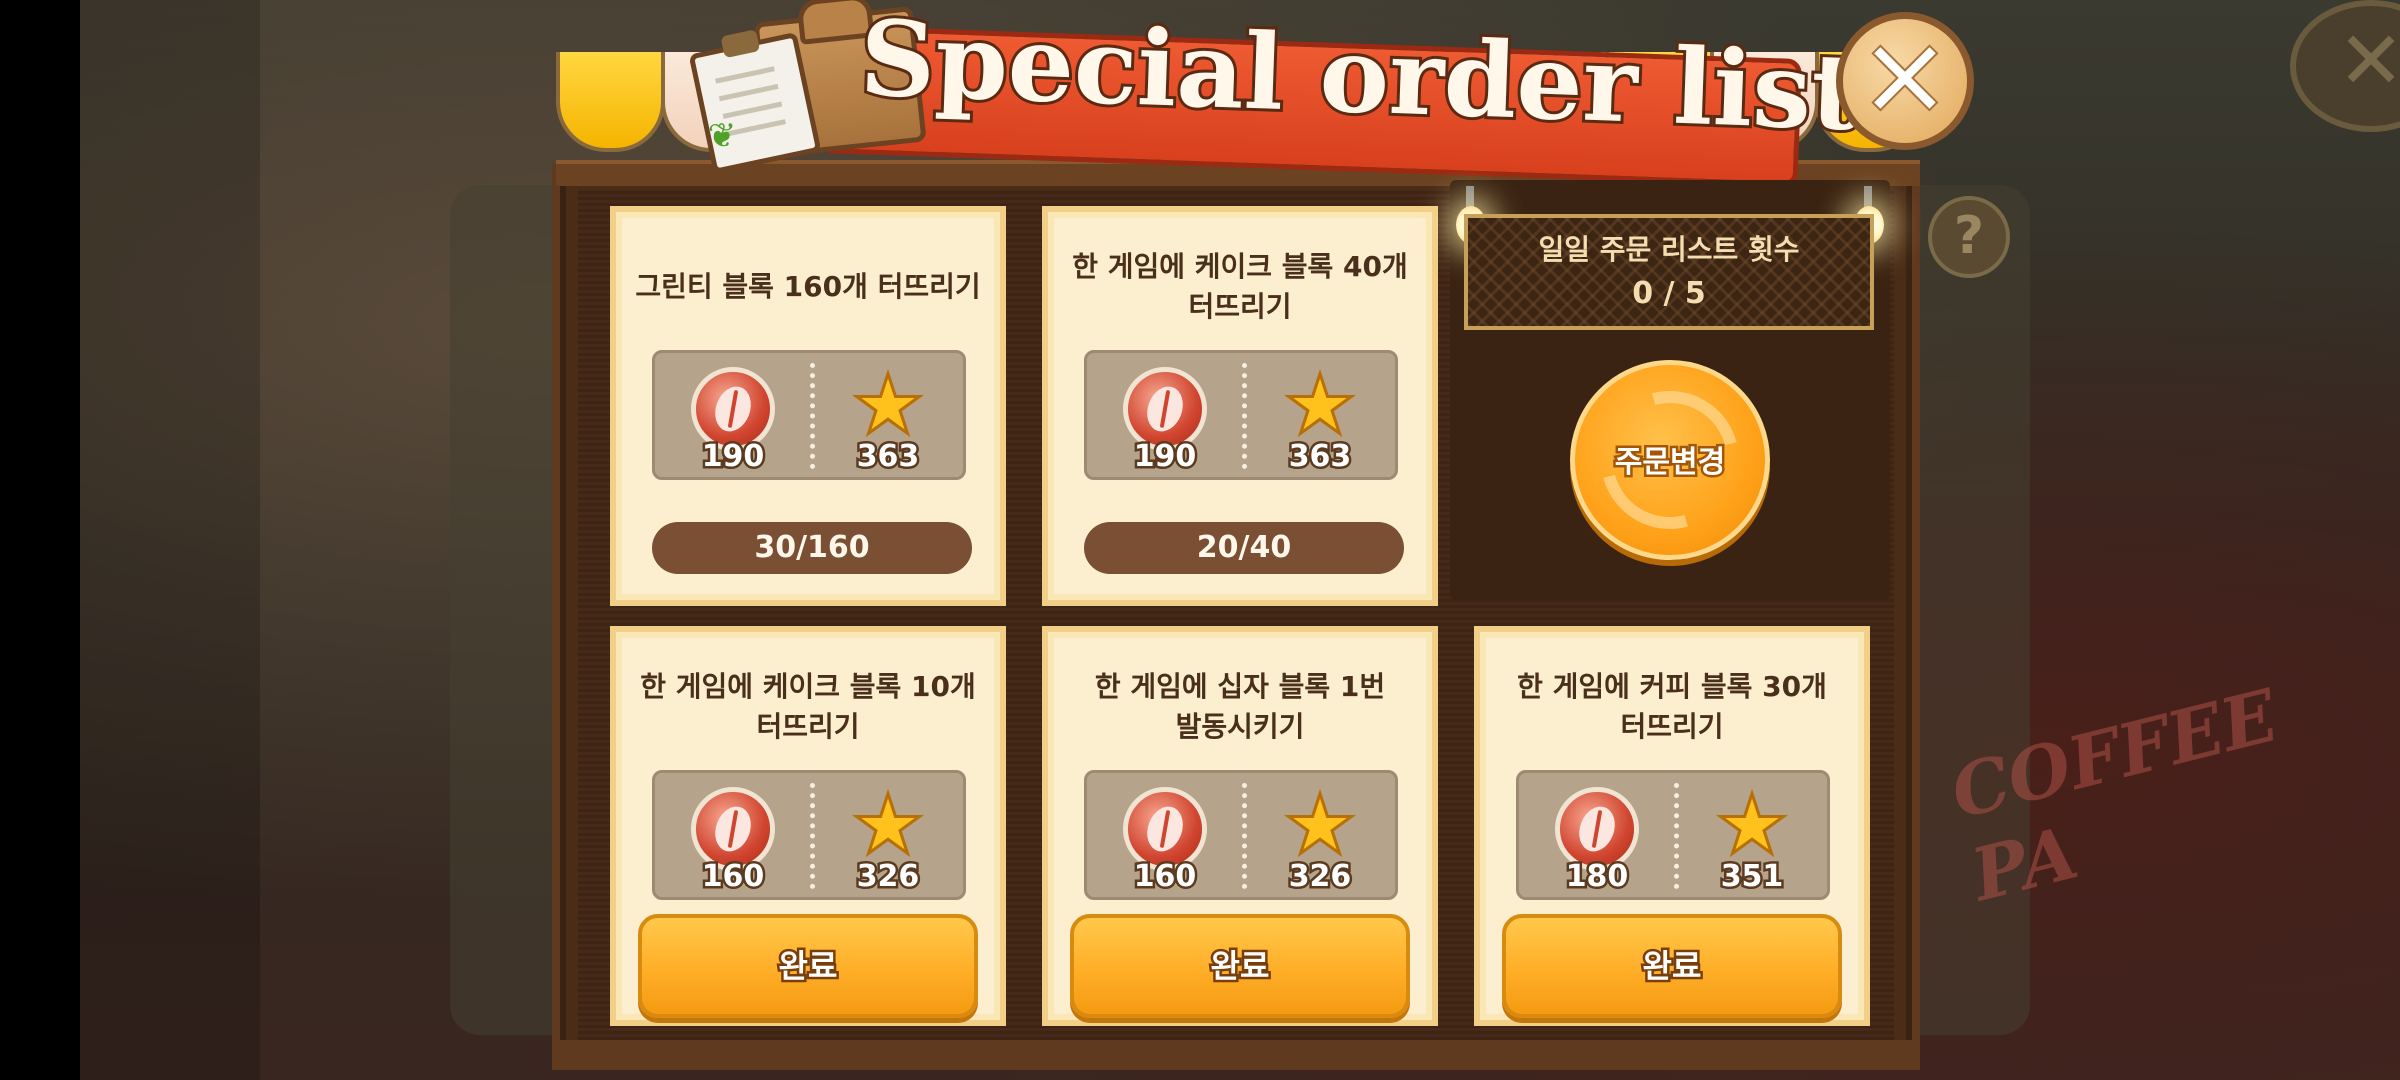 The height and width of the screenshot is (1080, 2400). Describe the element at coordinates (170, 540) in the screenshot. I see `background-shade` at that location.